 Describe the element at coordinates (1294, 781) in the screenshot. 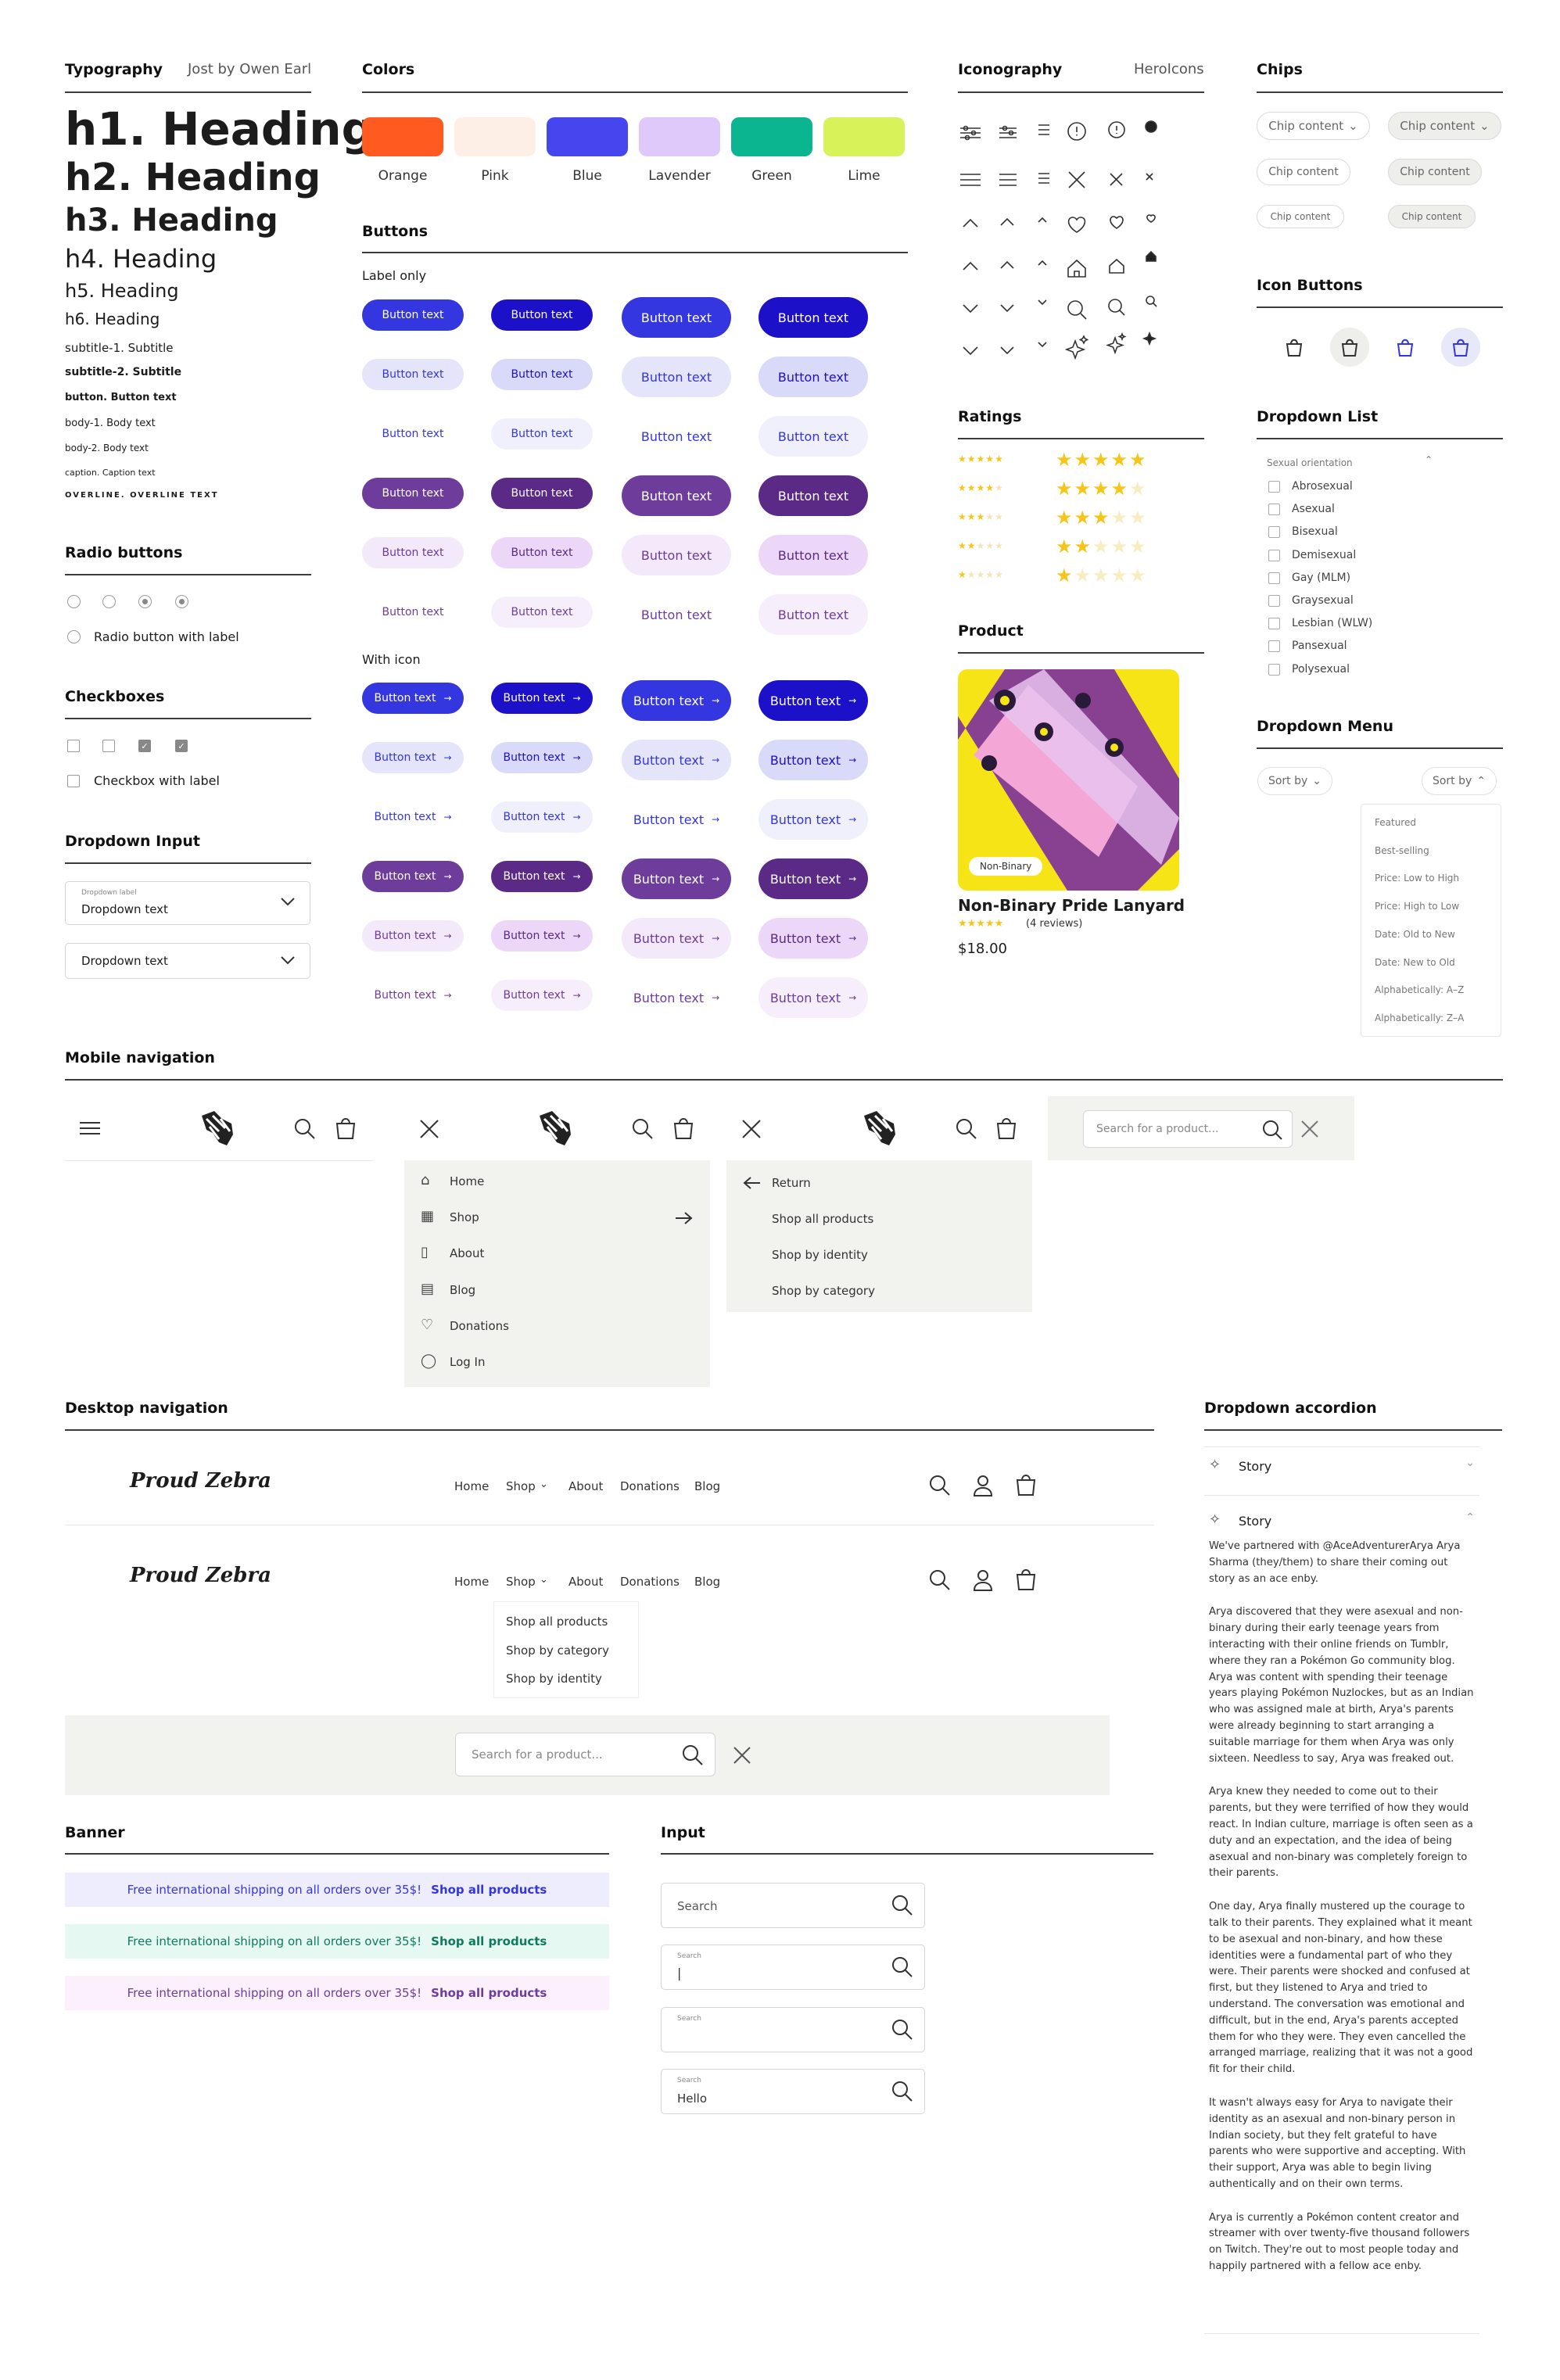

I see `sort-by-button: Sort by ⌄` at that location.